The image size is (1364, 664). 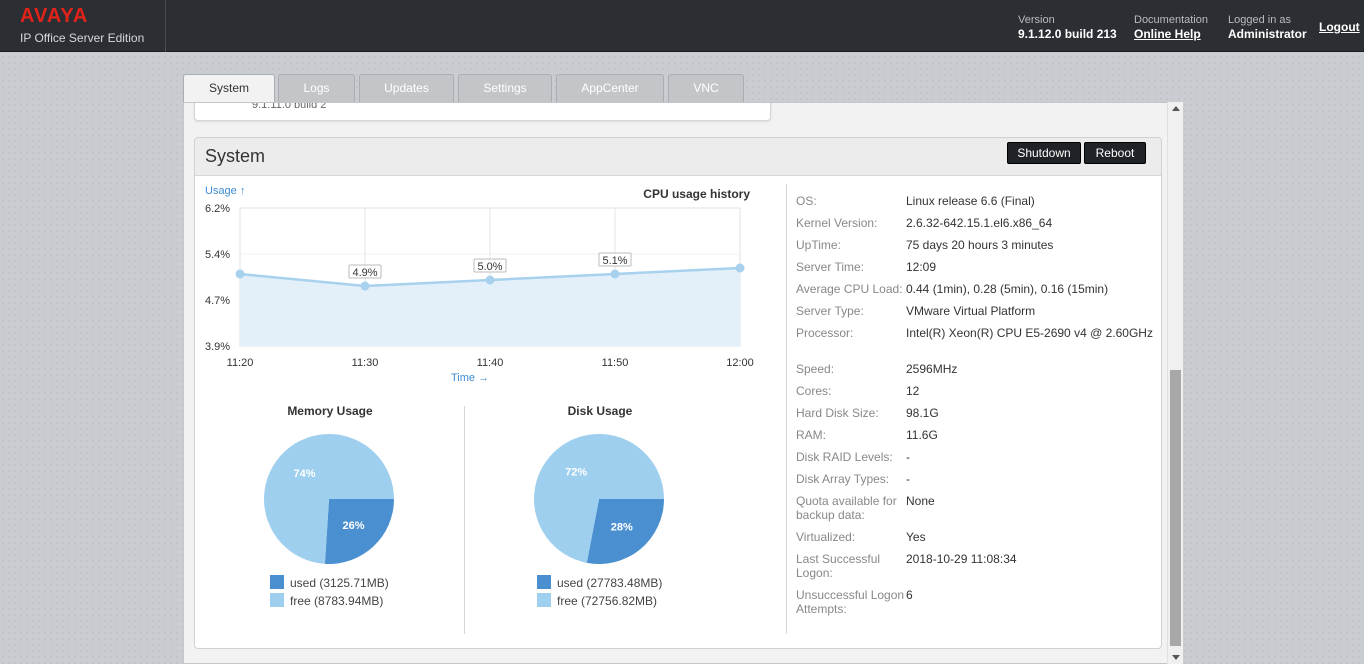 What do you see at coordinates (610, 88) in the screenshot?
I see `tab-appcenter: AppCenter` at bounding box center [610, 88].